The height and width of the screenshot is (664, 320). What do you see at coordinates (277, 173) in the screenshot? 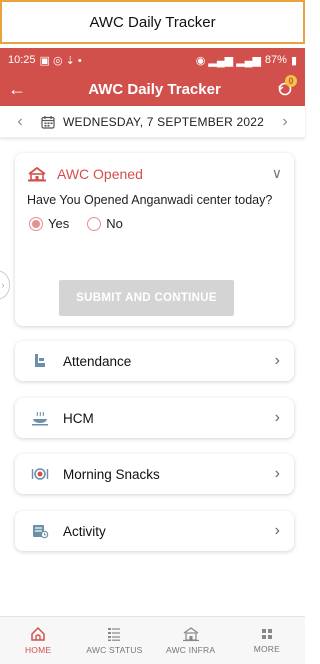
I see `chevron-down-icon: ∨` at bounding box center [277, 173].